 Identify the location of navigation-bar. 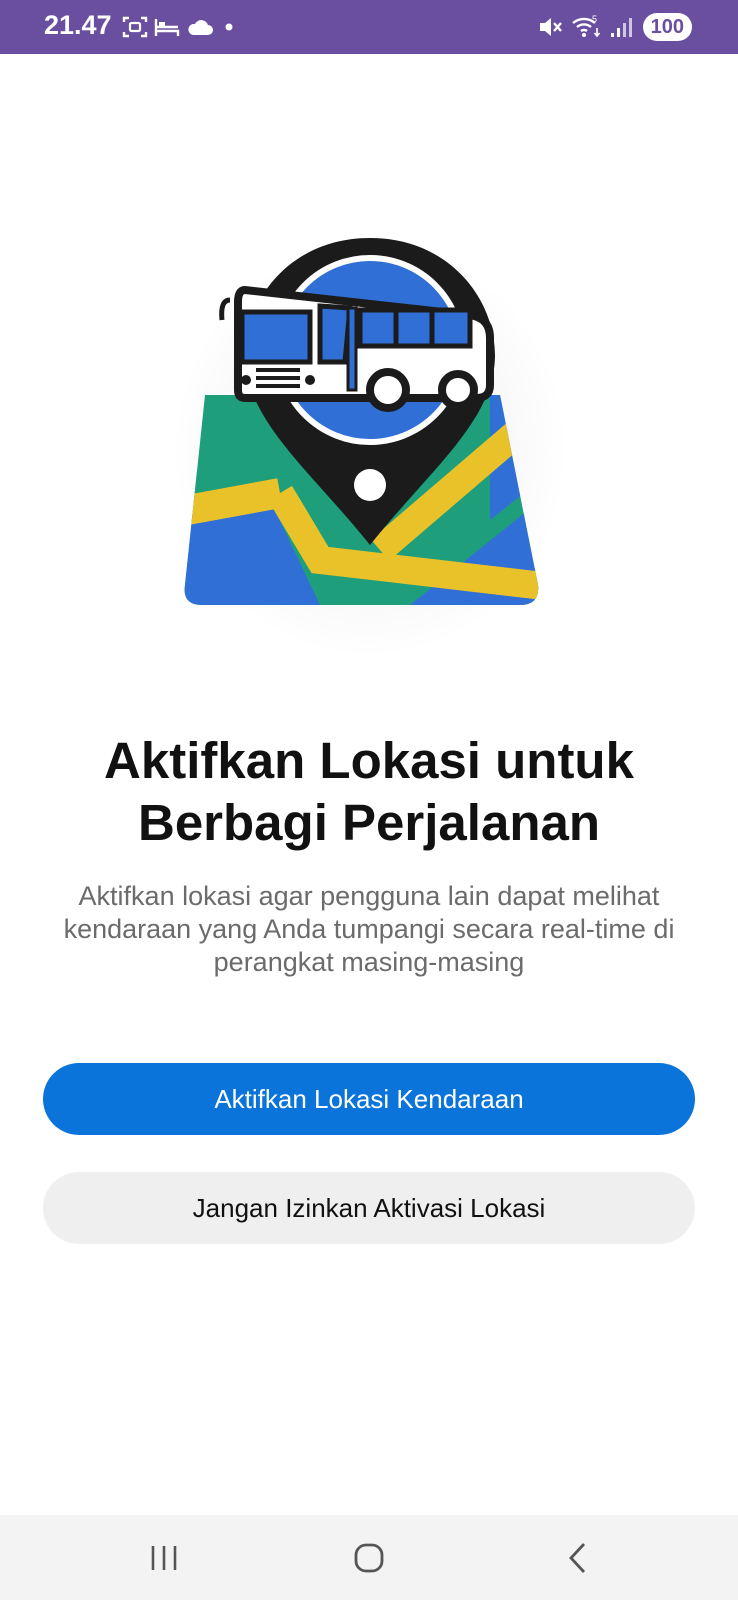
(369, 1557).